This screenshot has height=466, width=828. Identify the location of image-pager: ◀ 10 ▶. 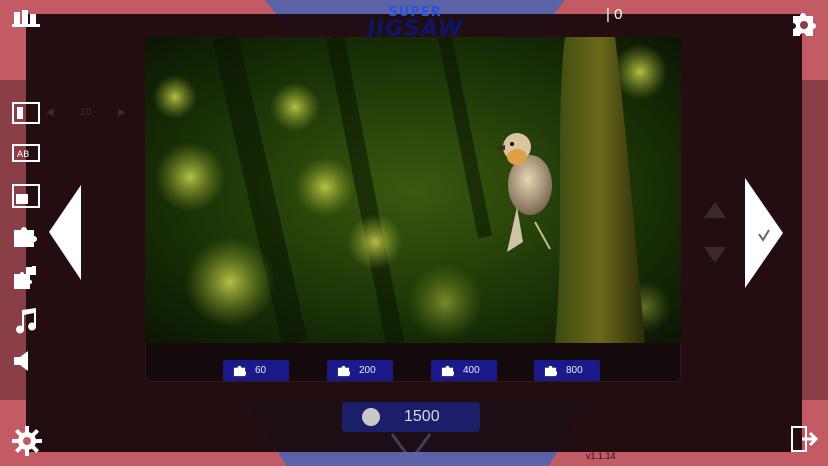
(86, 114).